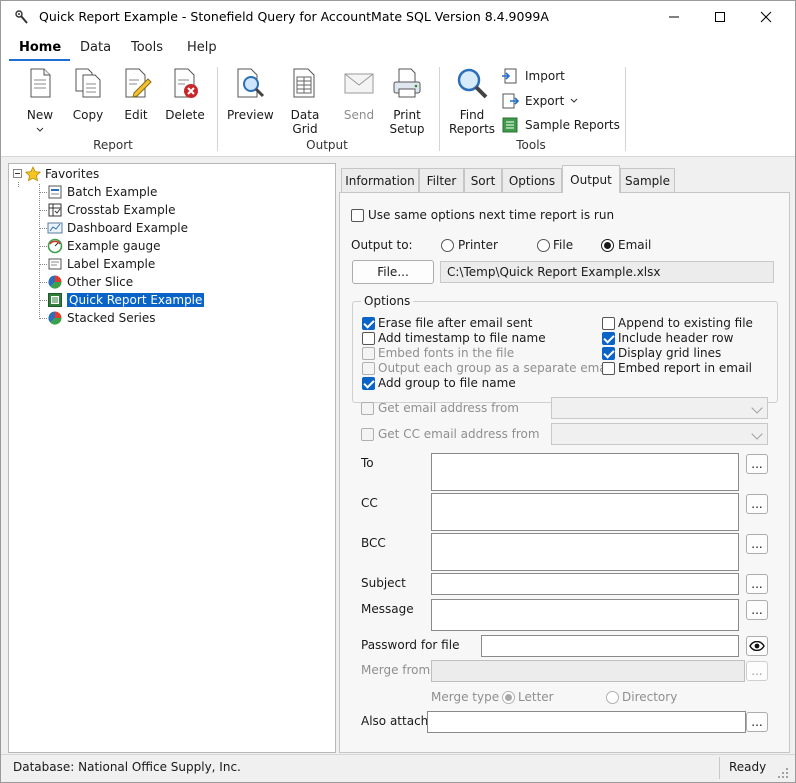  Describe the element at coordinates (368, 353) in the screenshot. I see `embed-fonts-checkbox` at that location.